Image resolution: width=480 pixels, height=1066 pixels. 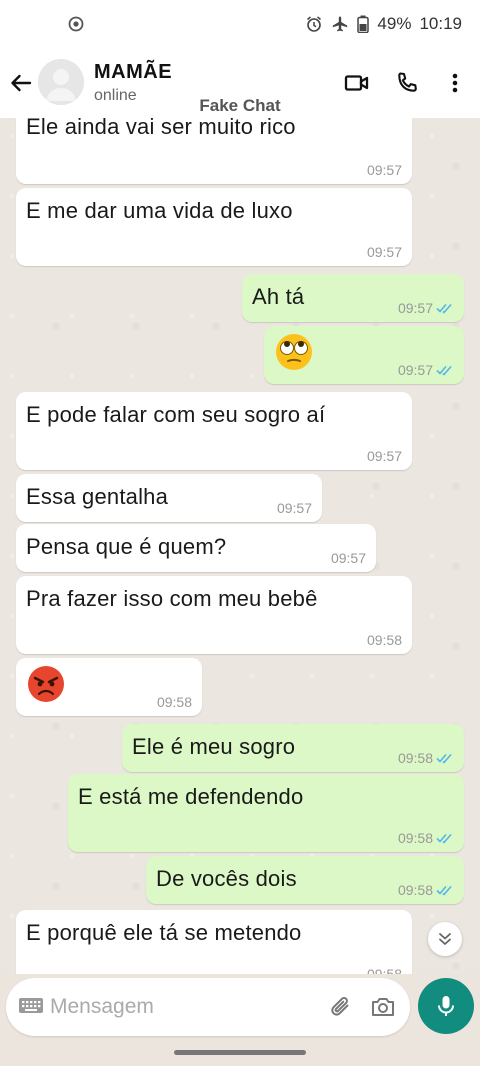 What do you see at coordinates (394, 23) in the screenshot?
I see `battery-percent: 49%` at bounding box center [394, 23].